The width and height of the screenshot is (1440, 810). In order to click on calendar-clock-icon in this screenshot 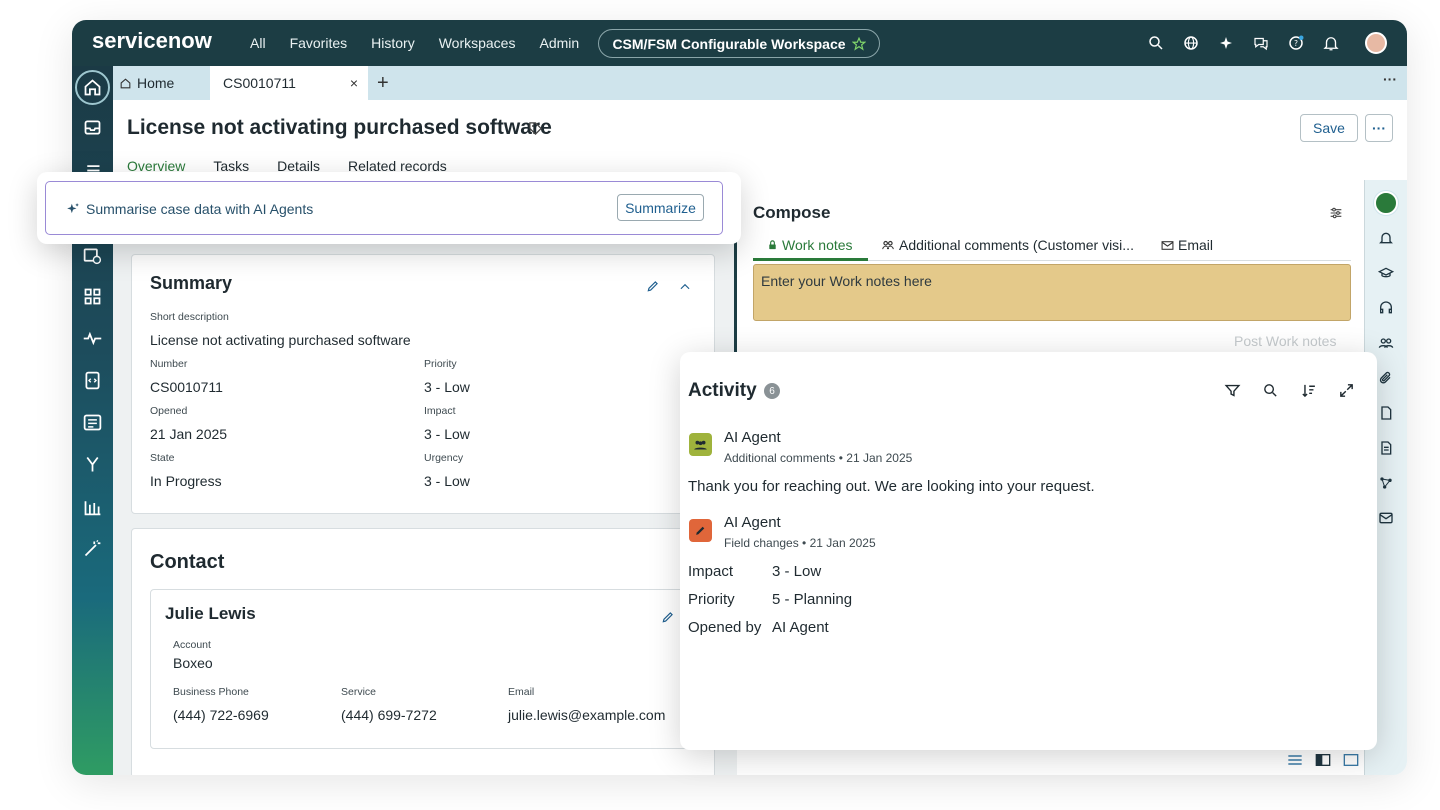, I will do `click(92, 255)`.